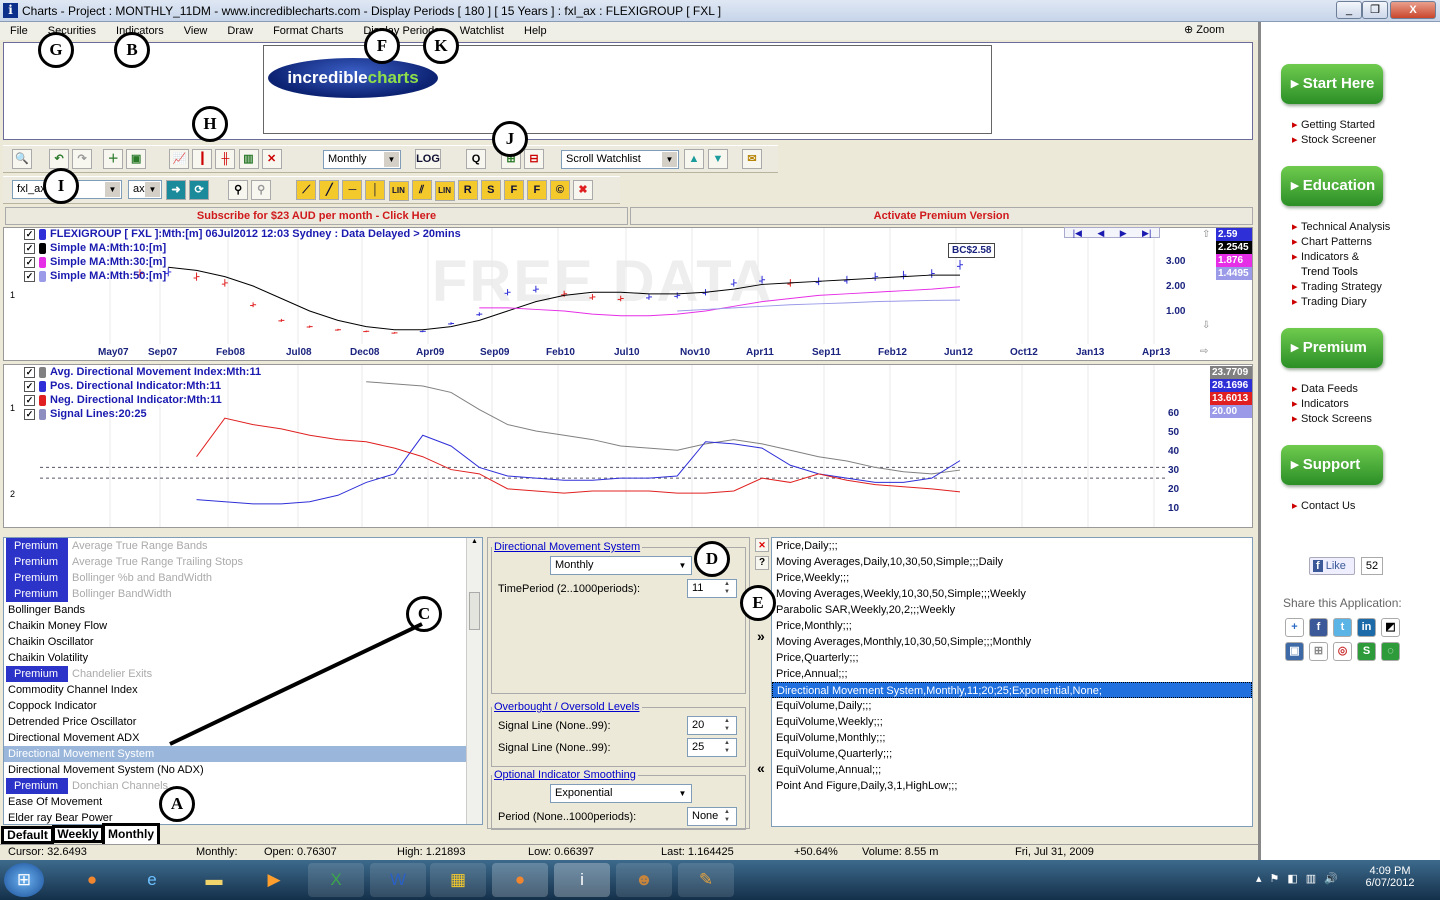 The width and height of the screenshot is (1440, 900). Describe the element at coordinates (1204, 29) in the screenshot. I see `zoom-button: ⊕ Zoom` at that location.